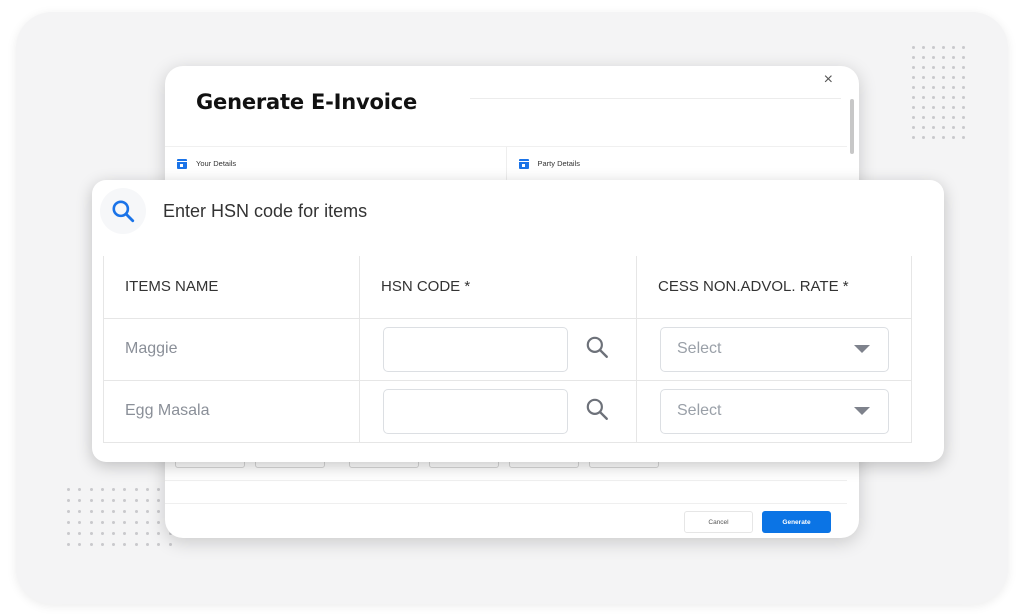 The width and height of the screenshot is (1024, 615). What do you see at coordinates (335, 163) in the screenshot?
I see `your-details-header: Your Details` at bounding box center [335, 163].